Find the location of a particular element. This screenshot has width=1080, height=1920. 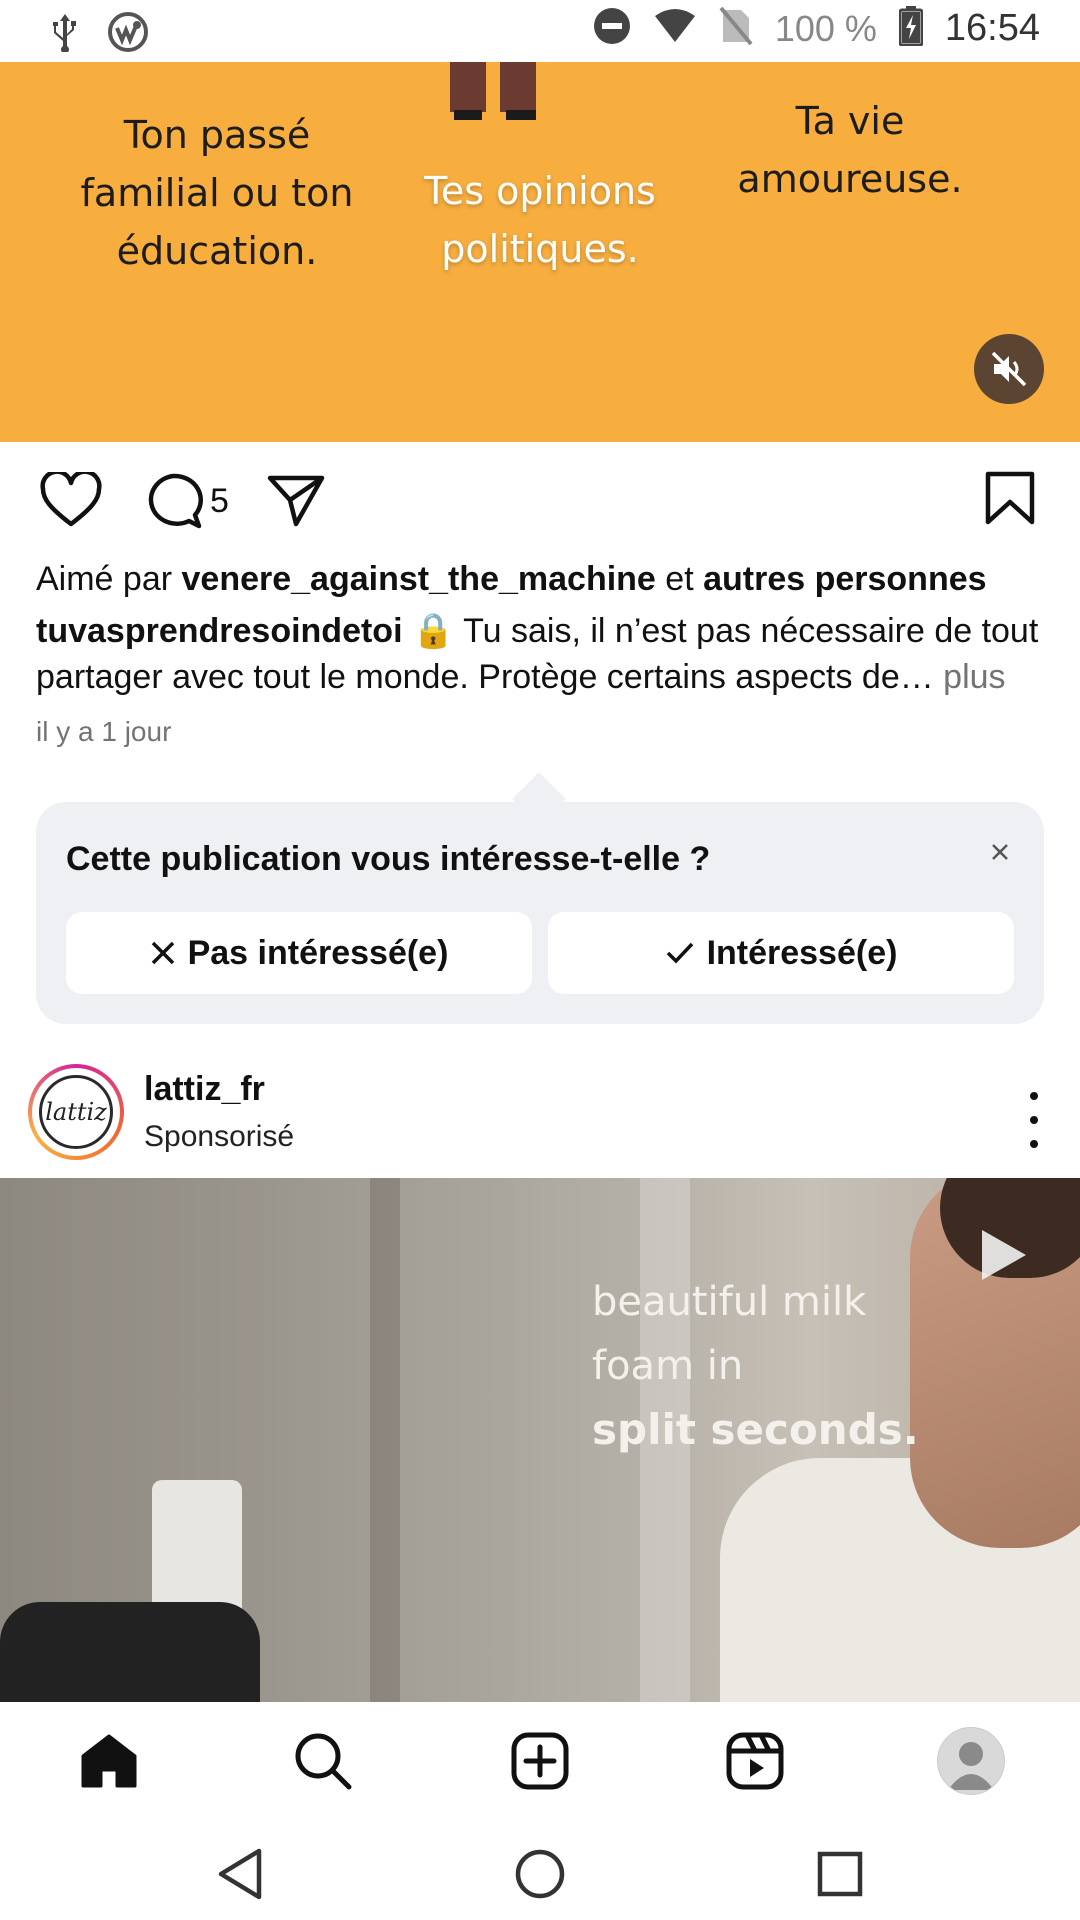

back-triangle-icon is located at coordinates (240, 1874).